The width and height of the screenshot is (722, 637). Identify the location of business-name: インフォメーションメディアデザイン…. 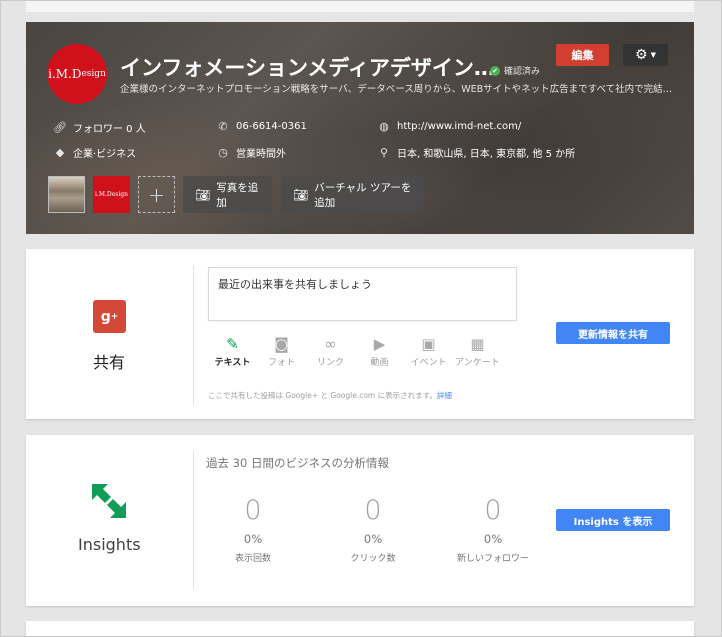
(307, 67).